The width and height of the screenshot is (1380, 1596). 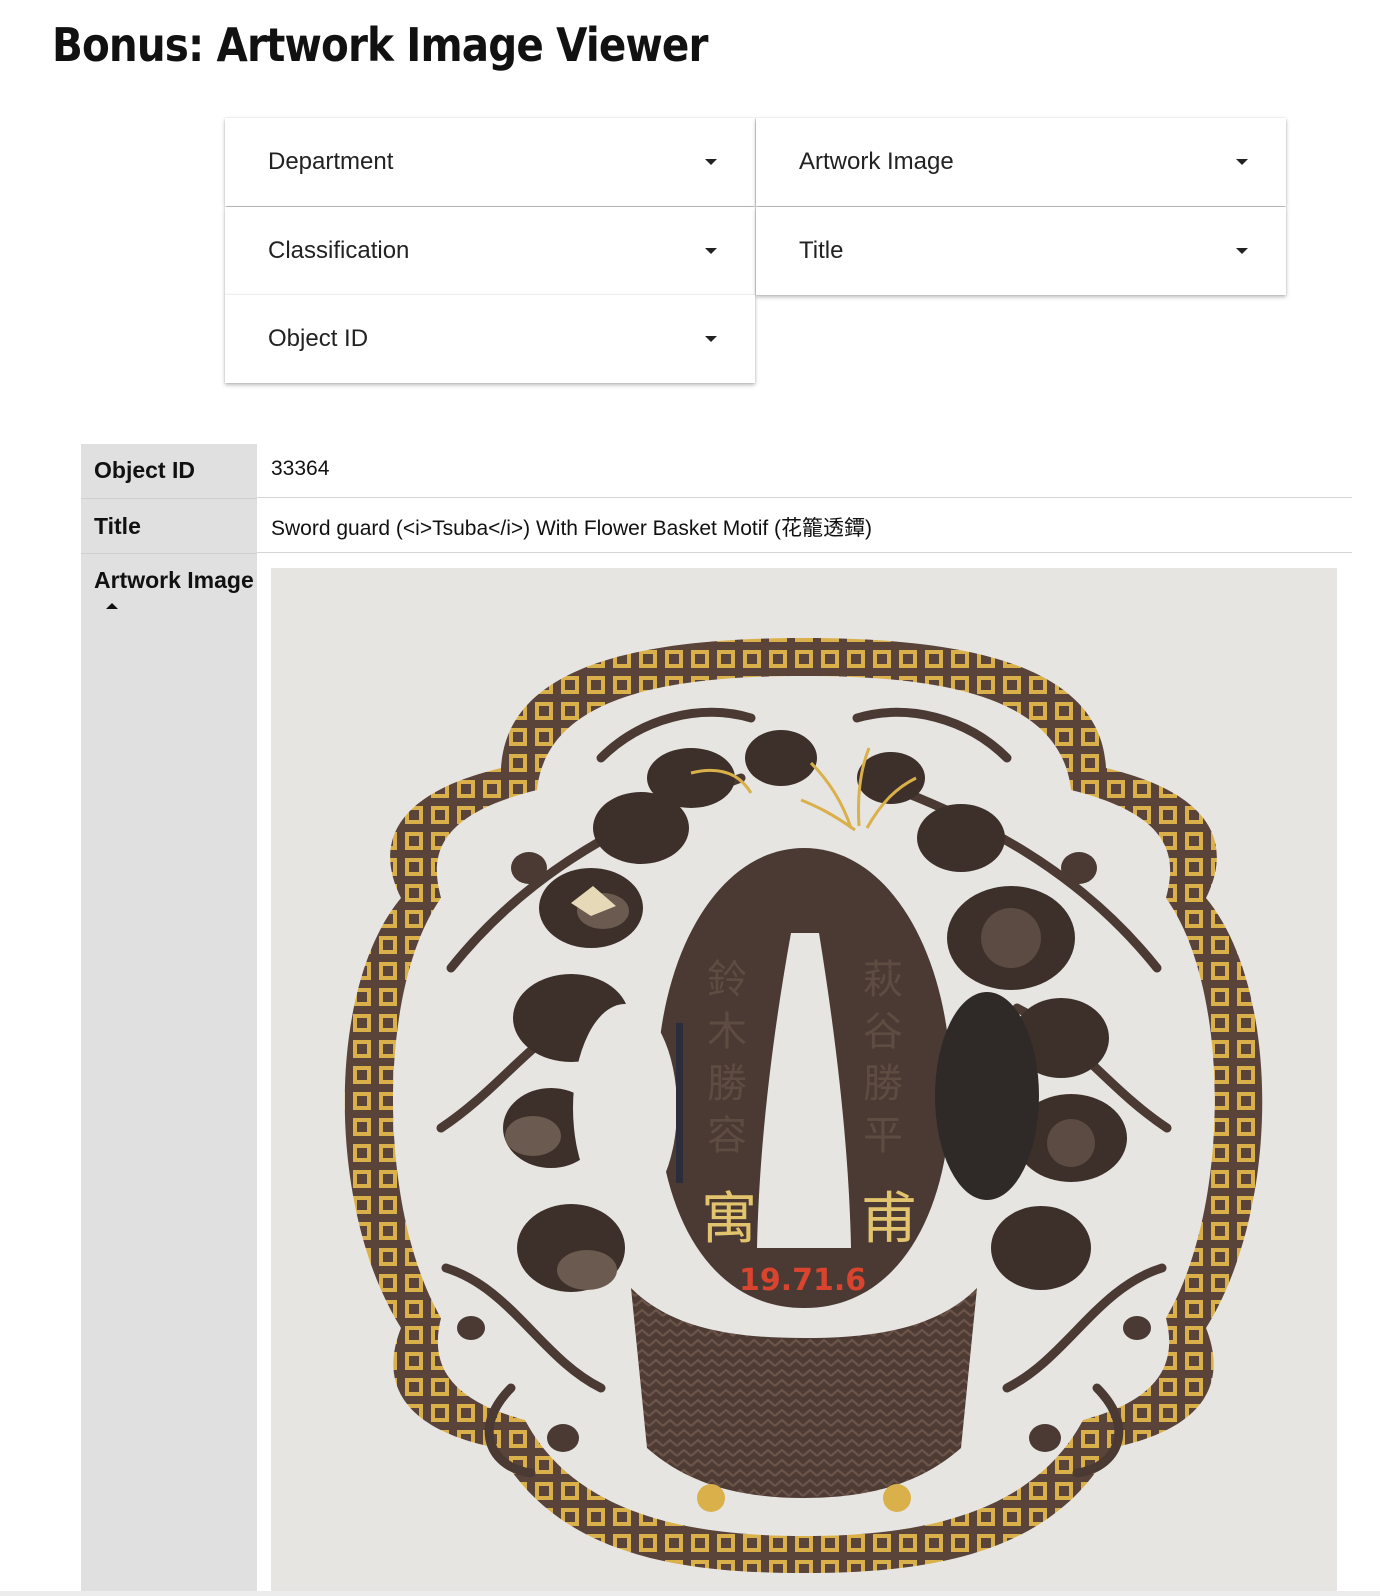 I want to click on details-row-object-id: Object ID 33364, so click(x=716, y=471).